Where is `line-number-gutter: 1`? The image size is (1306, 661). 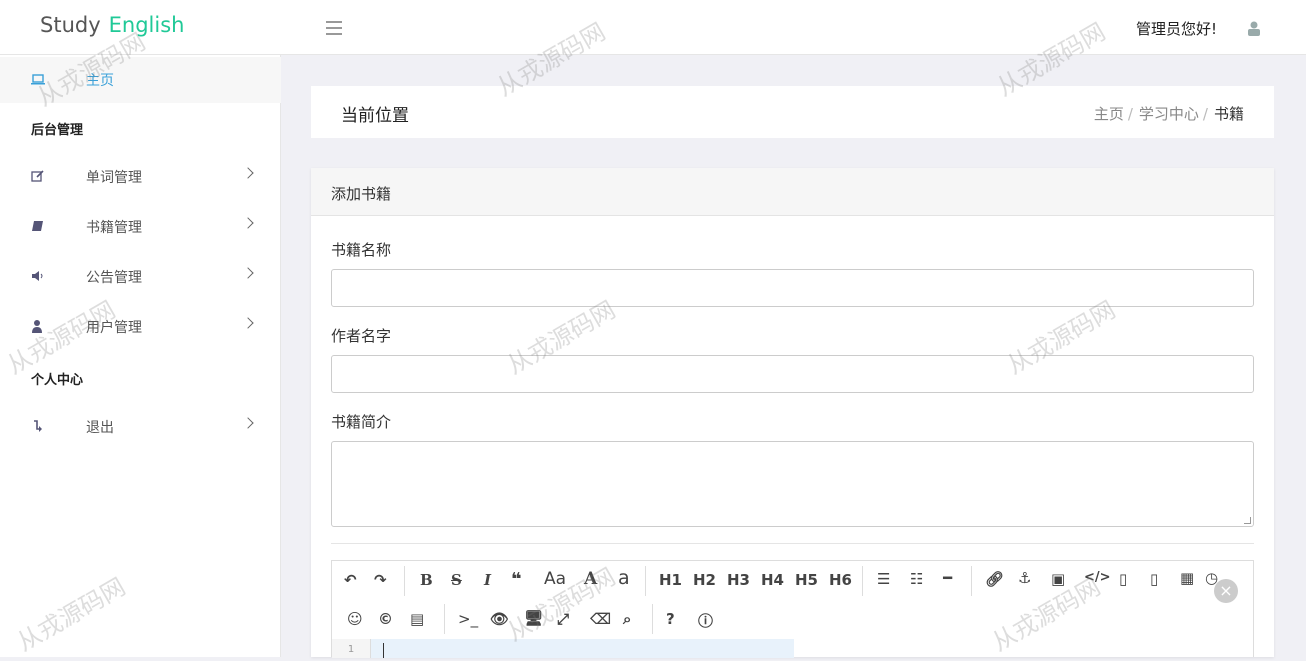
line-number-gutter: 1 is located at coordinates (351, 648).